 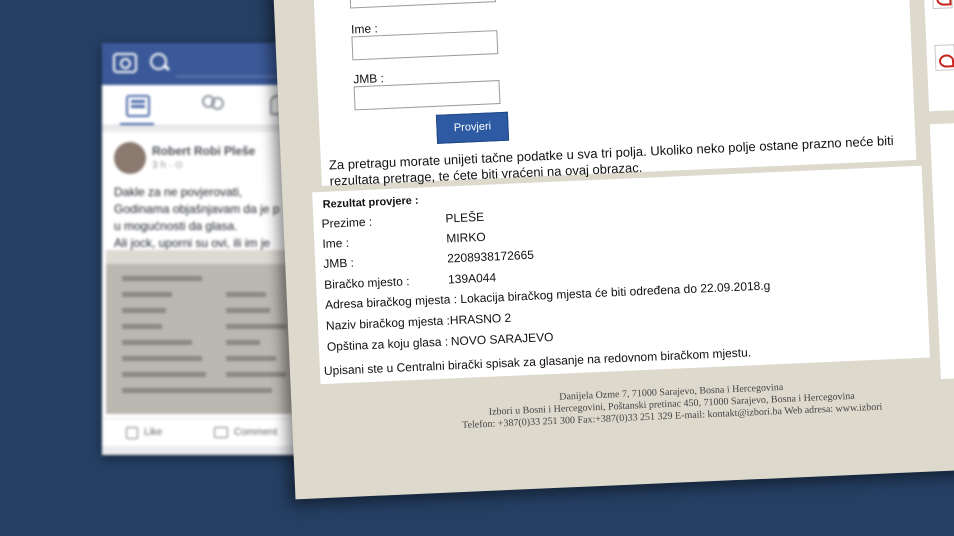 I want to click on news-feed-icon, so click(x=138, y=106).